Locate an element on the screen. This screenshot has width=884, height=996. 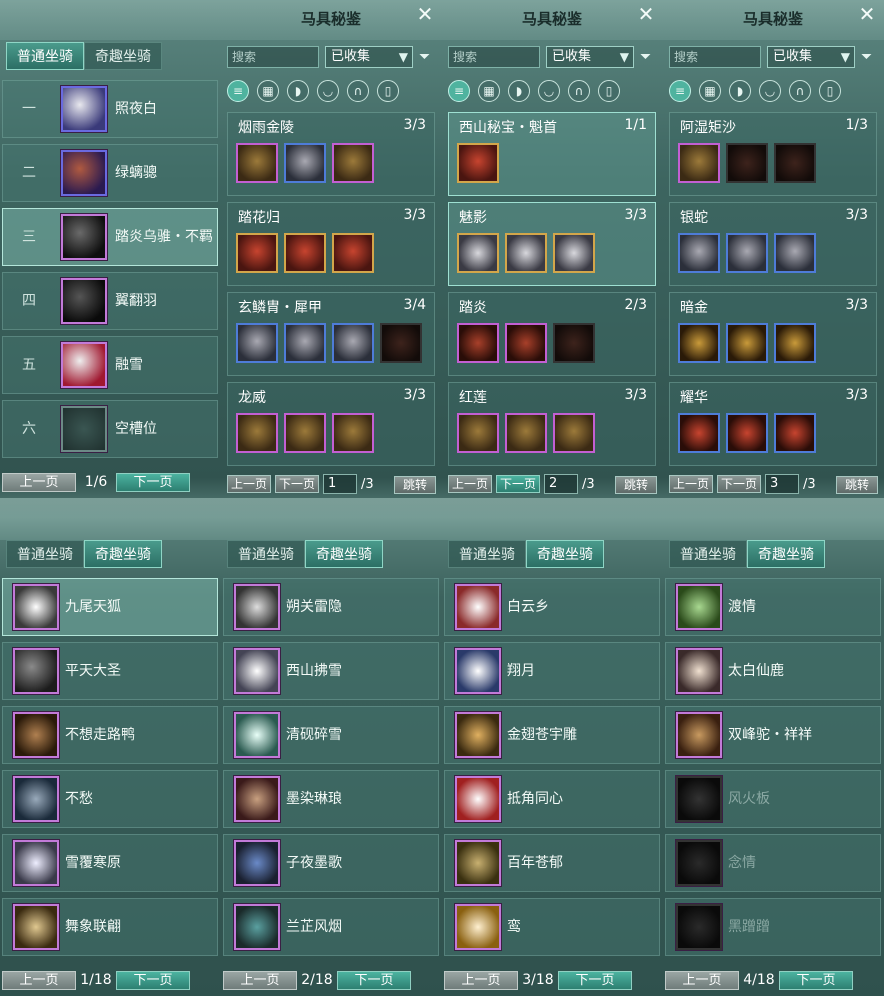
mount-row: 黑蹭蹭 is located at coordinates (773, 927).